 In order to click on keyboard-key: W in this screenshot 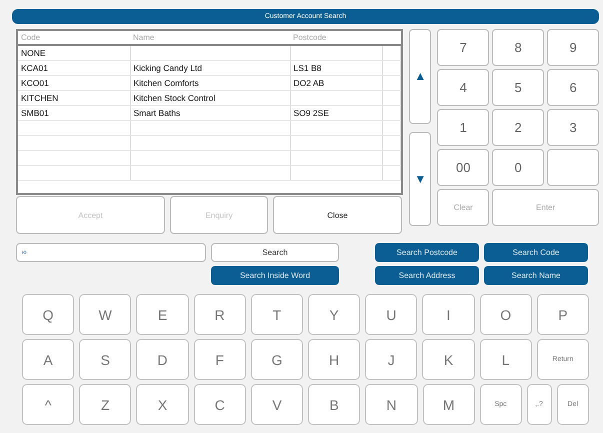, I will do `click(105, 314)`.